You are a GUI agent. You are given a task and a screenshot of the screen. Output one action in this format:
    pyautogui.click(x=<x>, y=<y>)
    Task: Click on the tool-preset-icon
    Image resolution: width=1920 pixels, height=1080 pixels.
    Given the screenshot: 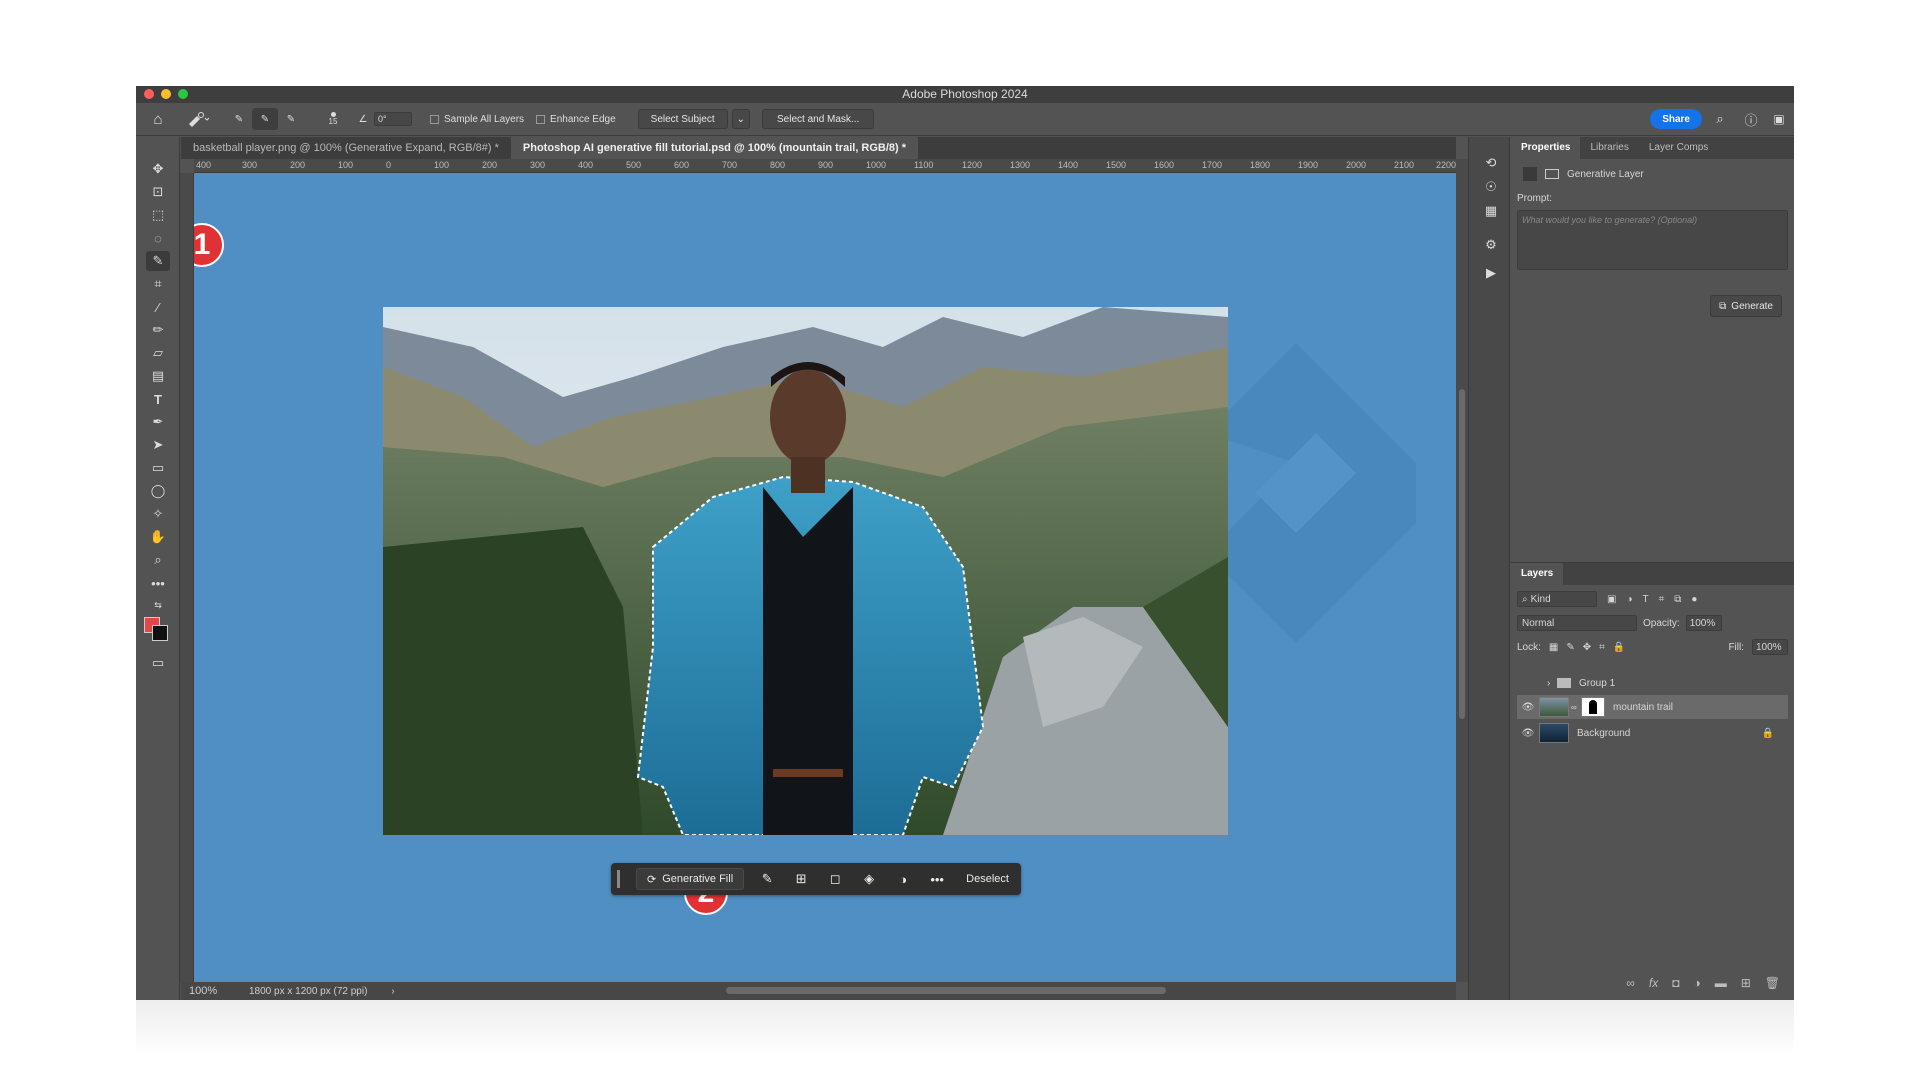 What is the action you would take?
    pyautogui.click(x=198, y=119)
    